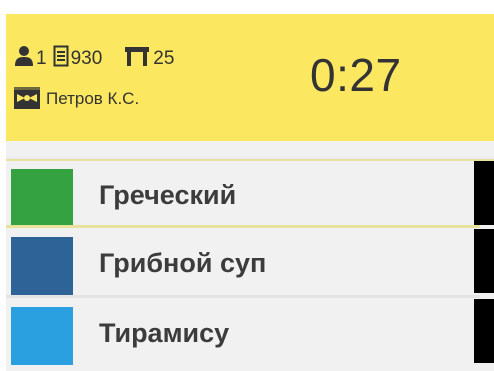 The height and width of the screenshot is (371, 494). I want to click on waiter-row: Петров К.С., so click(76, 99).